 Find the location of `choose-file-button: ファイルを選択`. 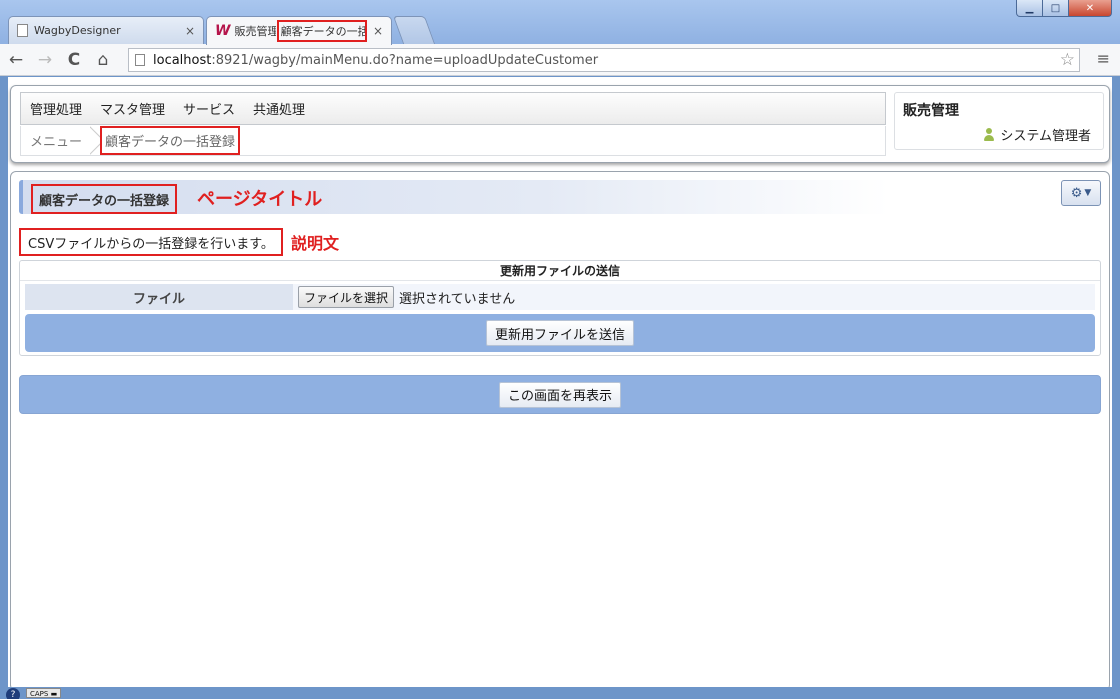

choose-file-button: ファイルを選択 is located at coordinates (346, 297).